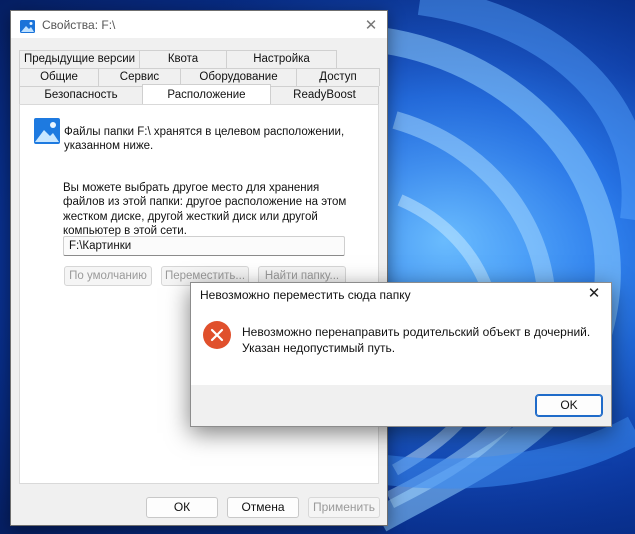  I want to click on tab-quota: Квота, so click(183, 59).